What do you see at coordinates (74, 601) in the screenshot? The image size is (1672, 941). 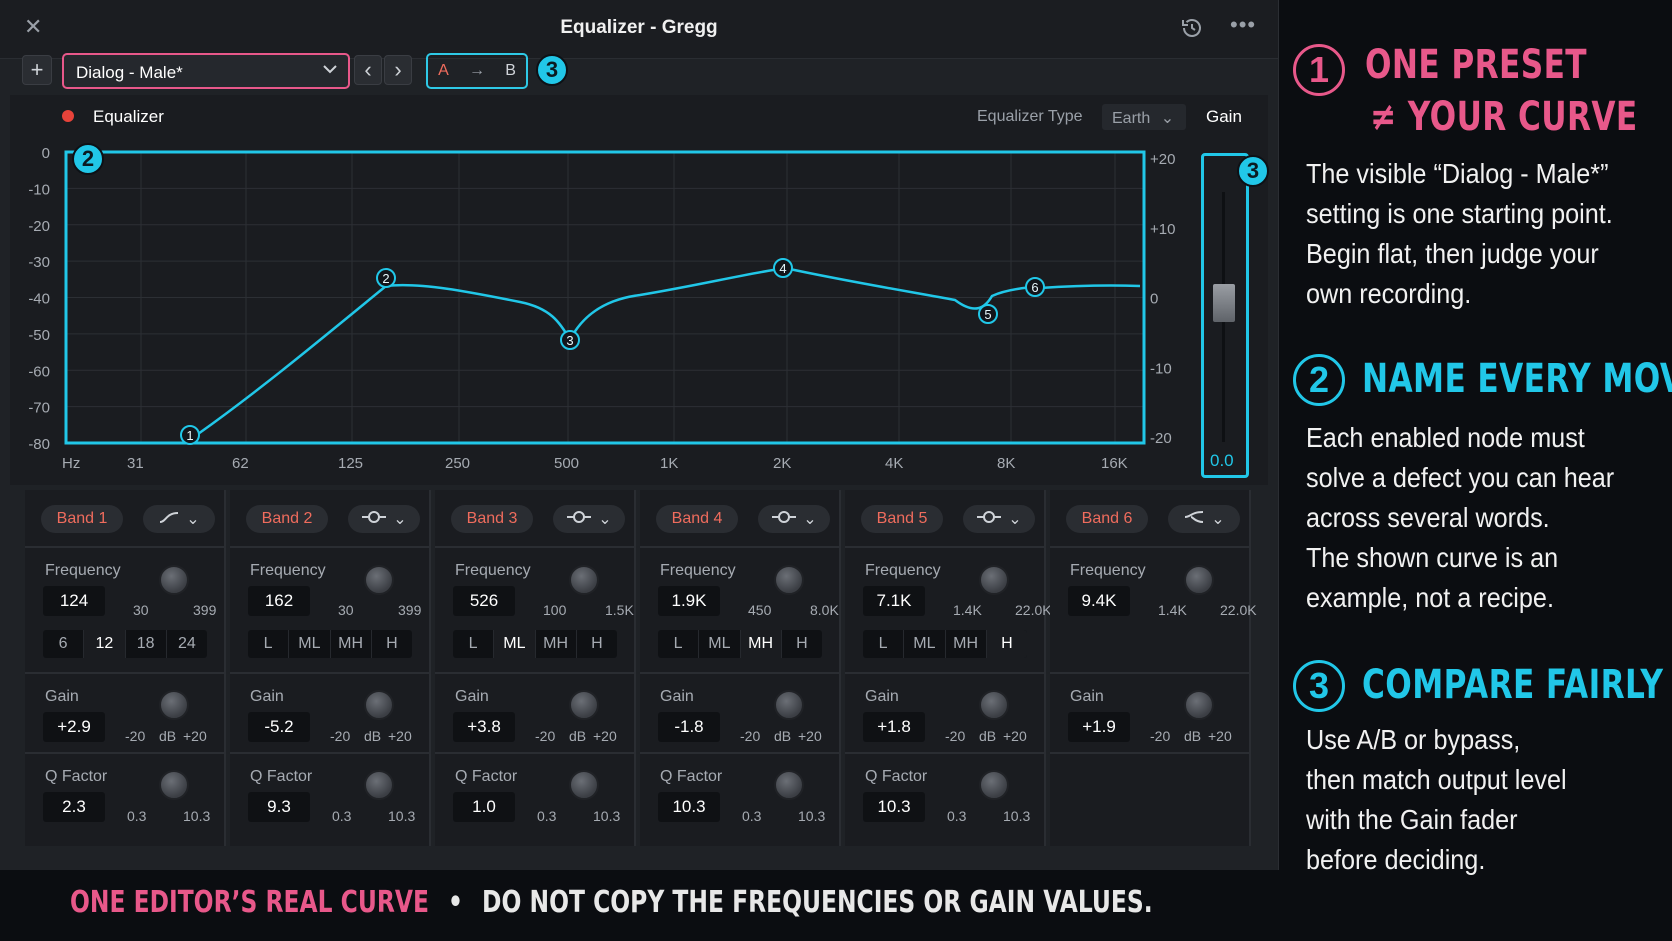 I see `band-1-frequency-value: 124` at bounding box center [74, 601].